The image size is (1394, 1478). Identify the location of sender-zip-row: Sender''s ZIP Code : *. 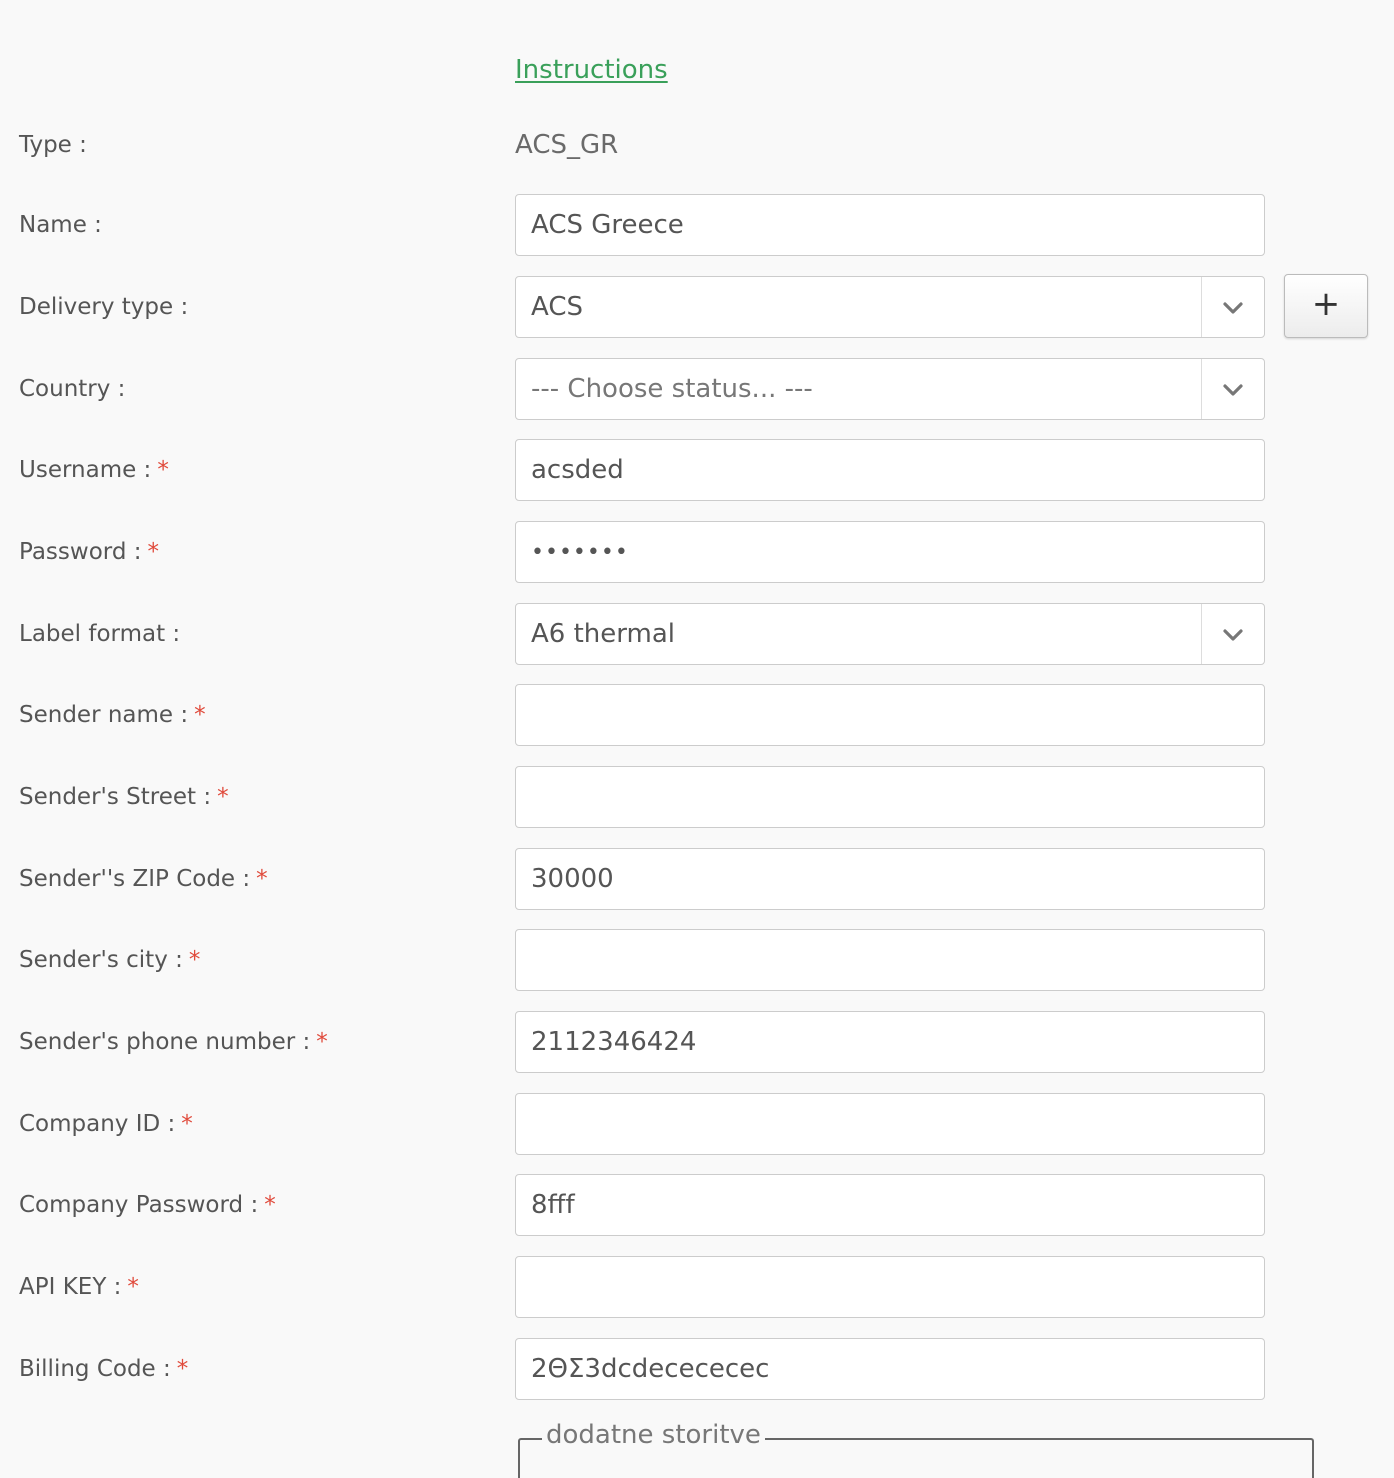
(697, 879).